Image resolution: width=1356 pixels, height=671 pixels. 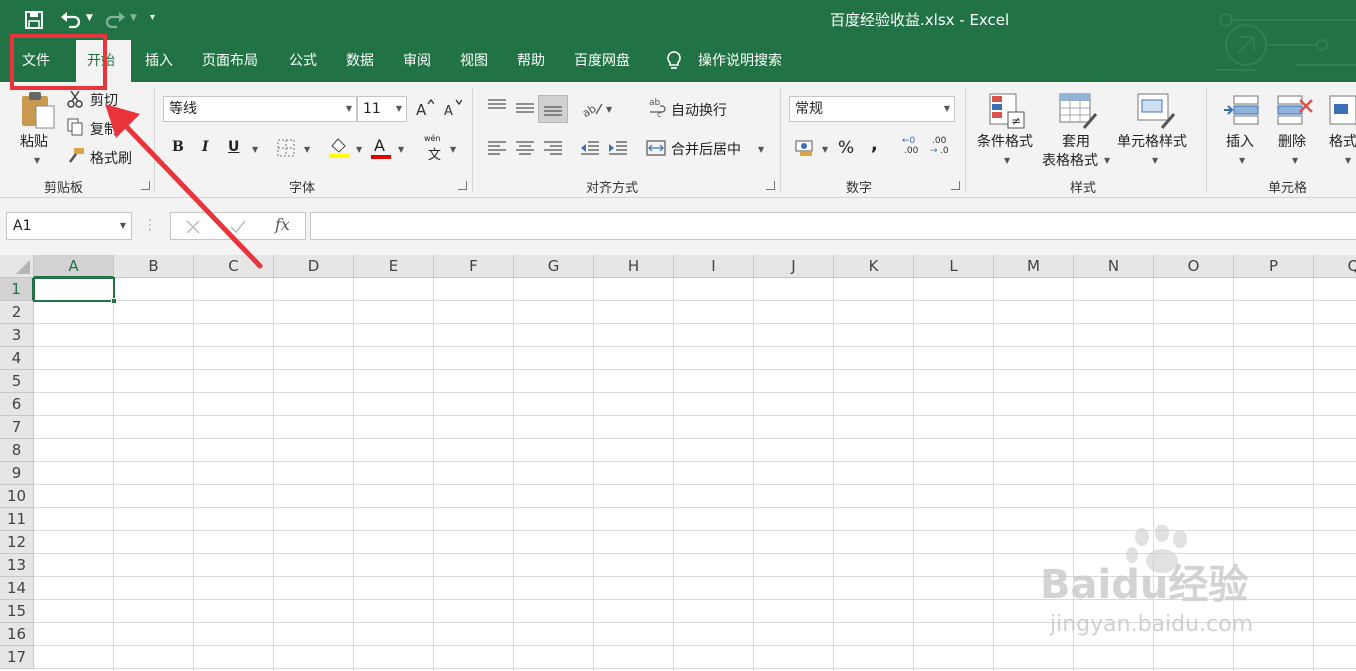 What do you see at coordinates (17, 450) in the screenshot?
I see `row-header: 8` at bounding box center [17, 450].